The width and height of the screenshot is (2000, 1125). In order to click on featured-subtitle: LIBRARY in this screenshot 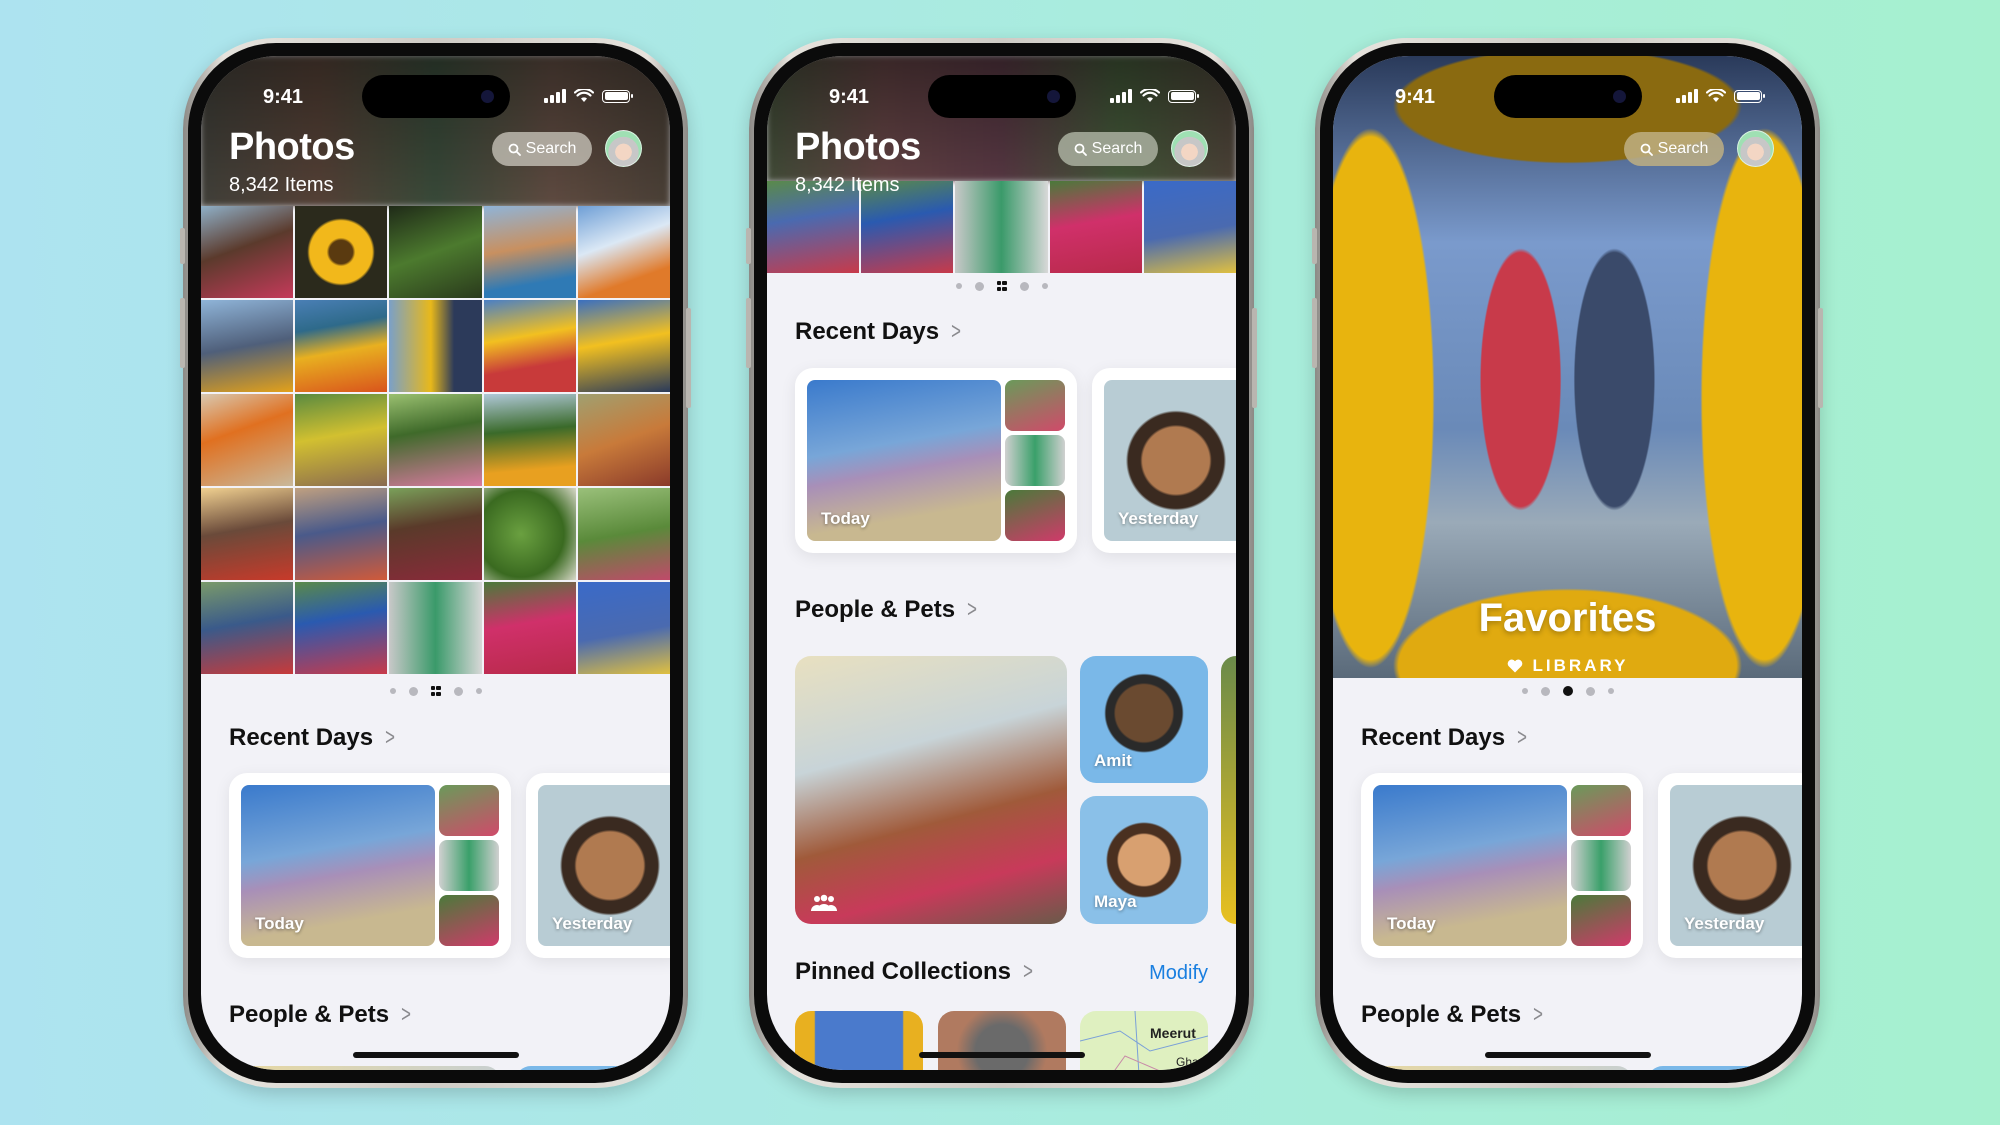, I will do `click(1567, 666)`.